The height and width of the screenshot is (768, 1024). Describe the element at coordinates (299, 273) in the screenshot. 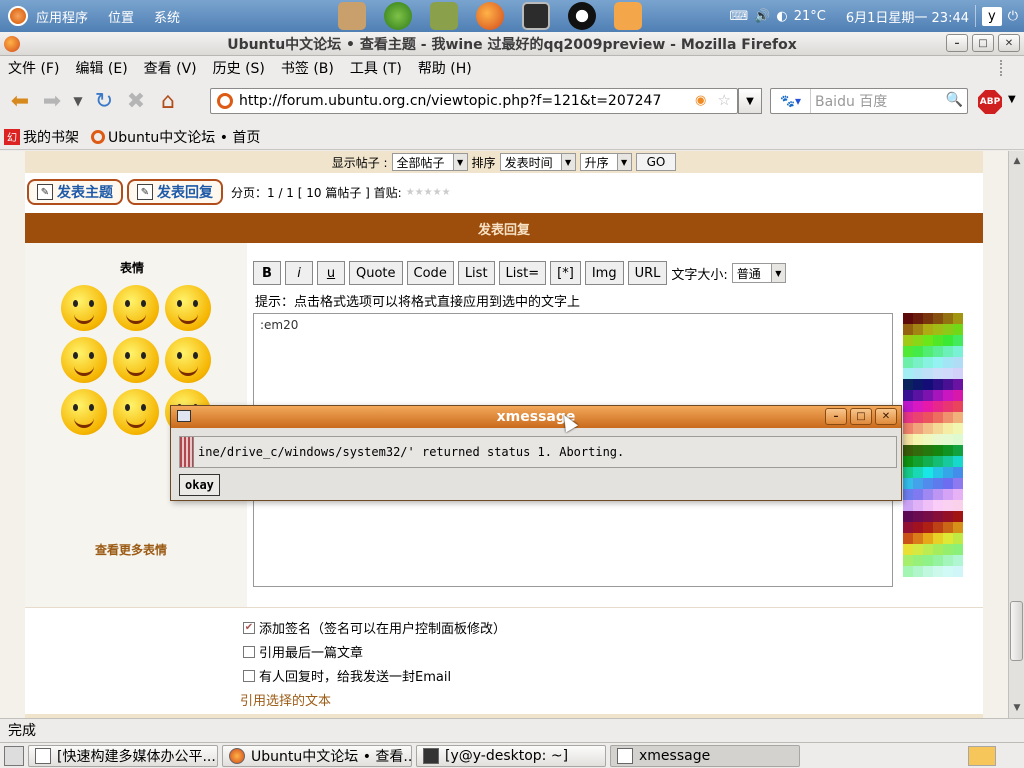

I see `italic-button: i` at that location.